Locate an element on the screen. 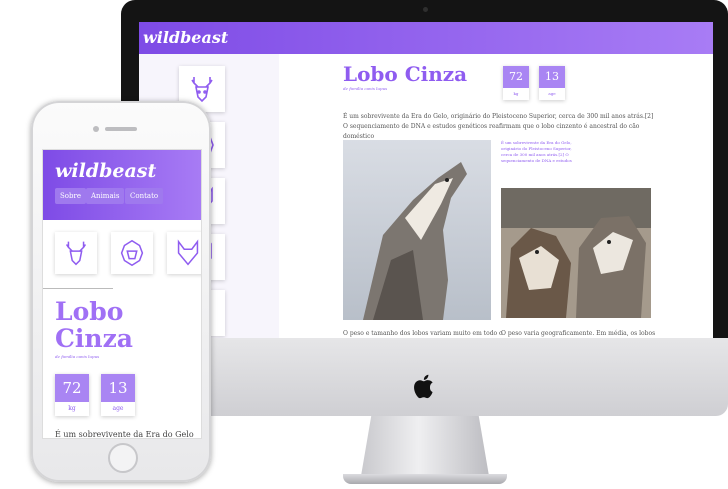 The image size is (728, 489). earpiece is located at coordinates (121, 129).